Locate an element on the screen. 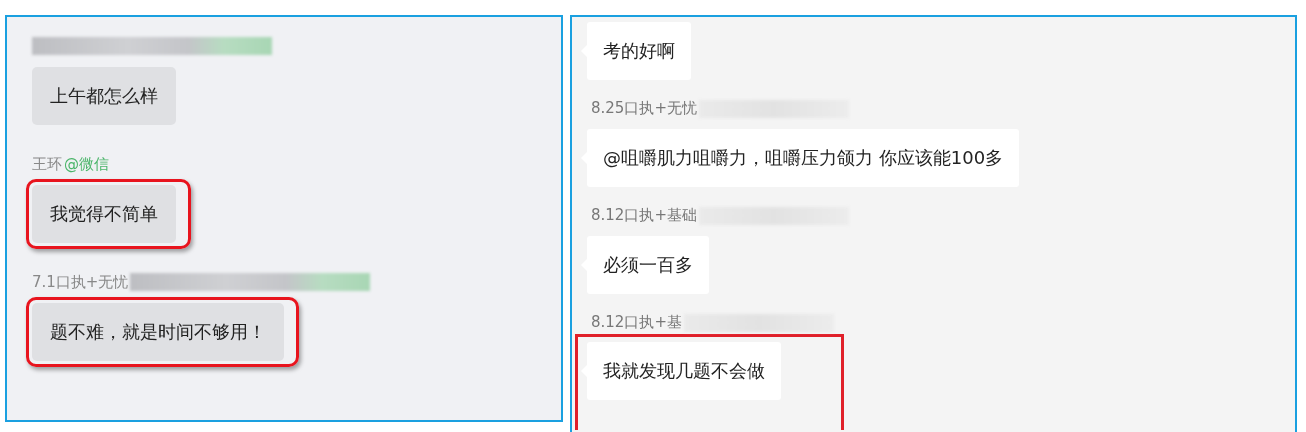 This screenshot has height=432, width=1306. sender-name: 8.12口执+基 is located at coordinates (636, 322).